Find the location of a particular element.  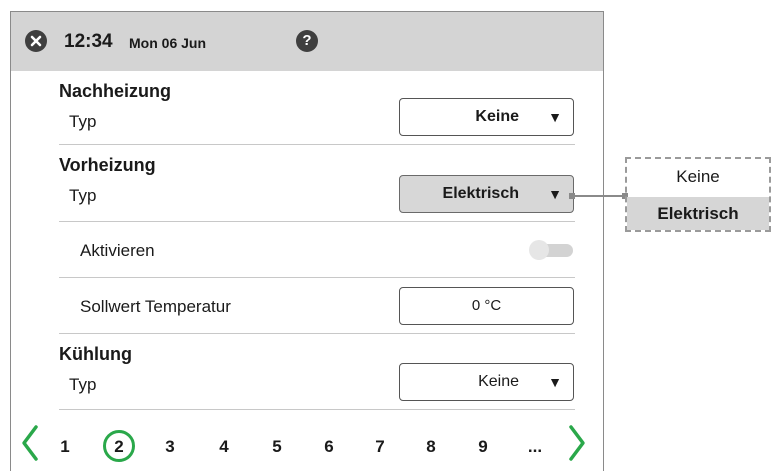

vorheizung-type-select: Elektrisch ▼ is located at coordinates (486, 194).